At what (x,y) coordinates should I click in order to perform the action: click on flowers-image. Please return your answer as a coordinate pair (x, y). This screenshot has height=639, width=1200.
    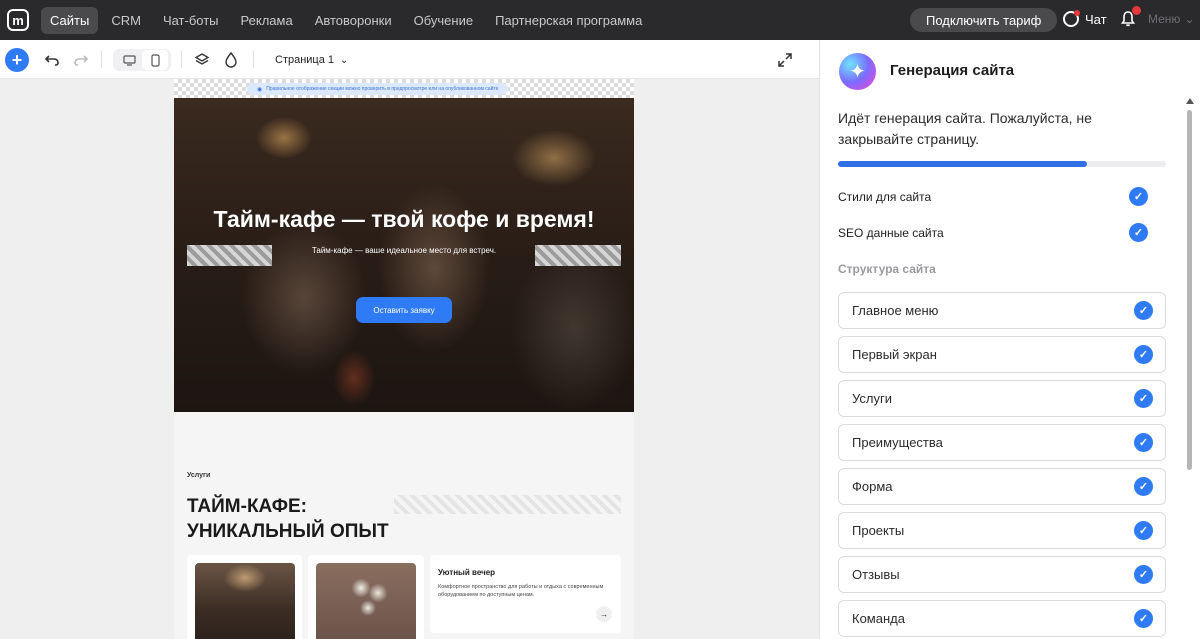
    Looking at the image, I should click on (366, 601).